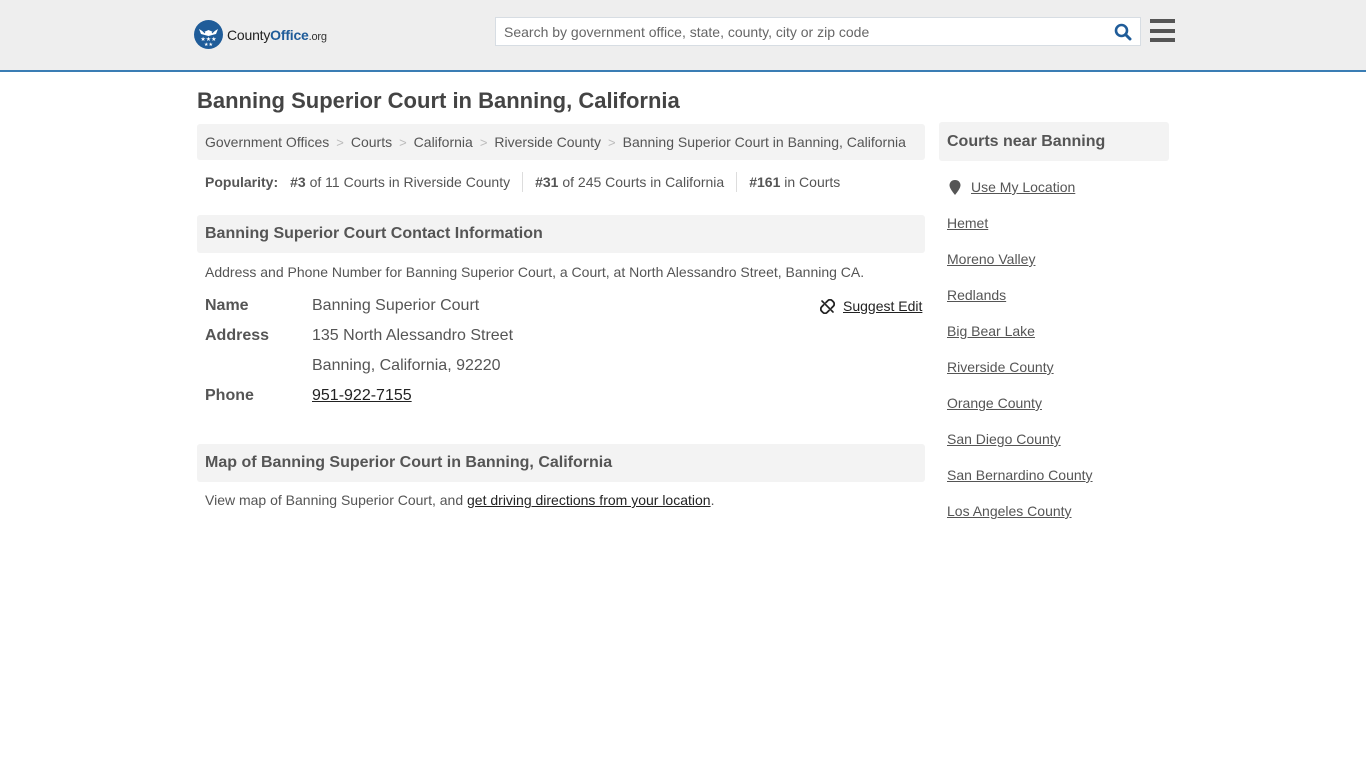 The height and width of the screenshot is (768, 1366). Describe the element at coordinates (242, 182) in the screenshot. I see `popularity-label: Popularity:` at that location.